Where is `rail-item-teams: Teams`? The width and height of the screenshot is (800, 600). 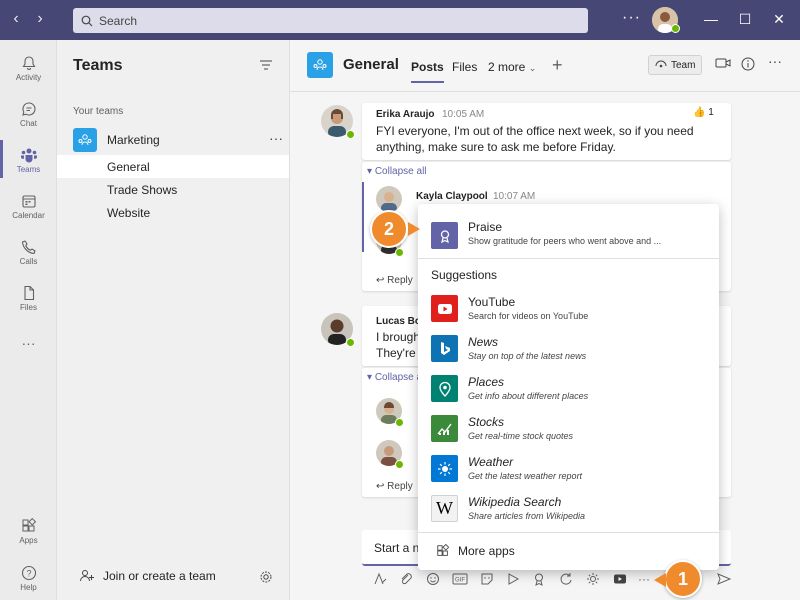
rail-item-teams: Teams is located at coordinates (28, 159).